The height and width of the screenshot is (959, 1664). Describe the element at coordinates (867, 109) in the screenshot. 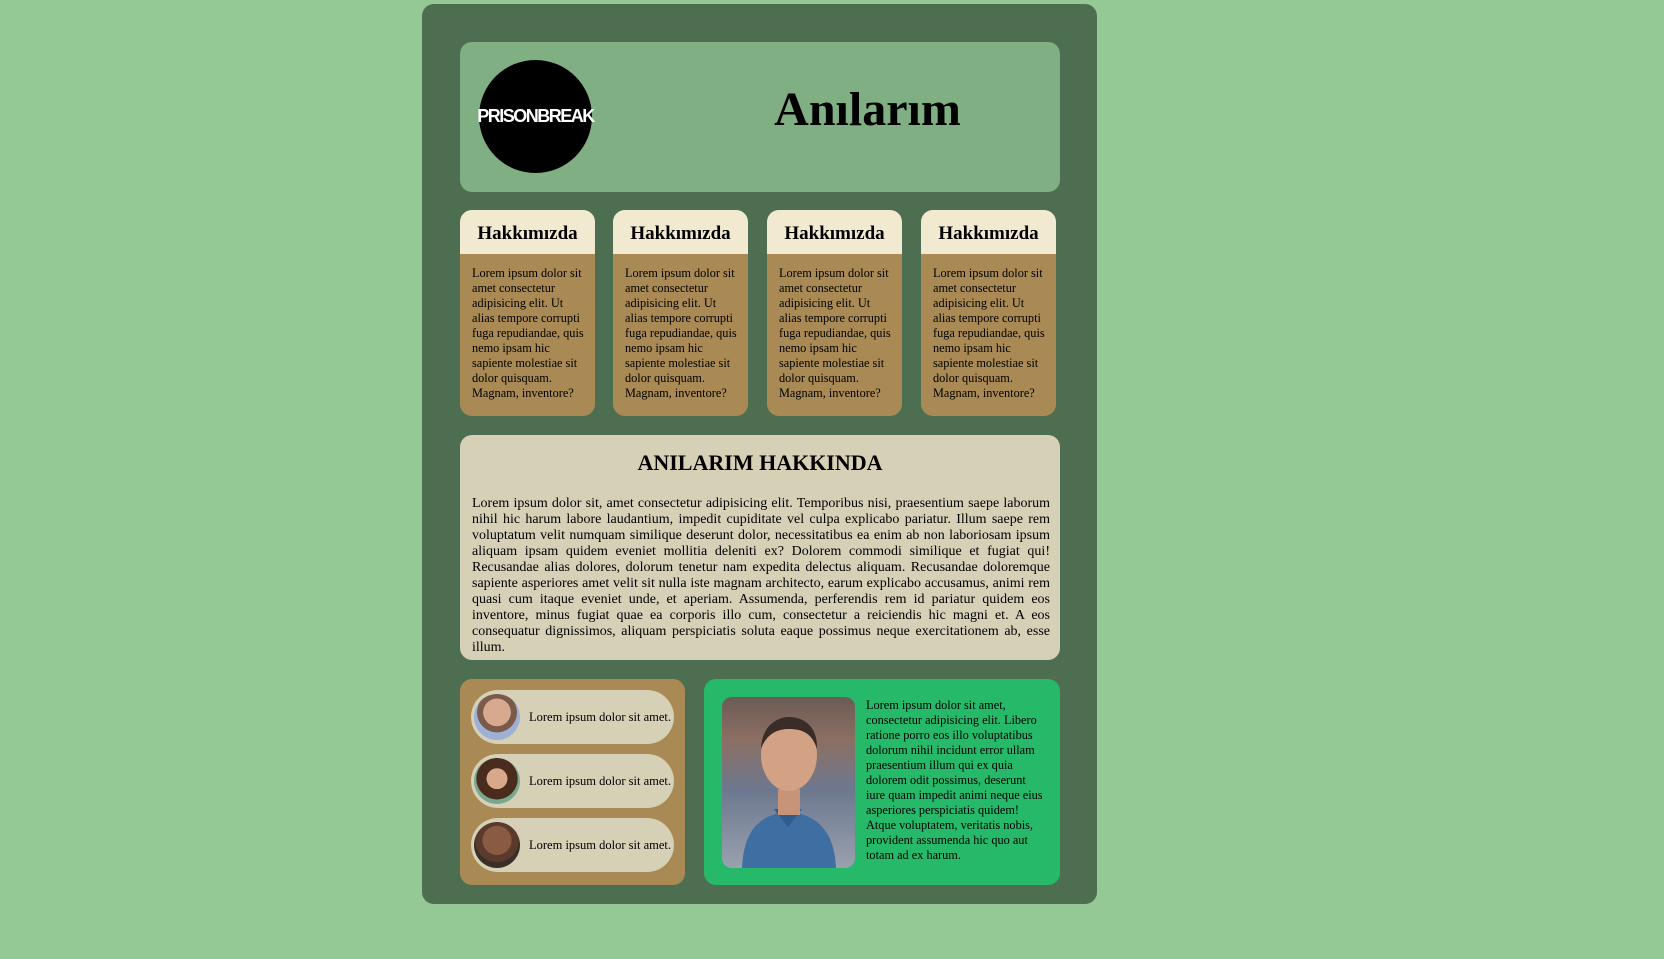

I see `page-title: Anılarım` at that location.